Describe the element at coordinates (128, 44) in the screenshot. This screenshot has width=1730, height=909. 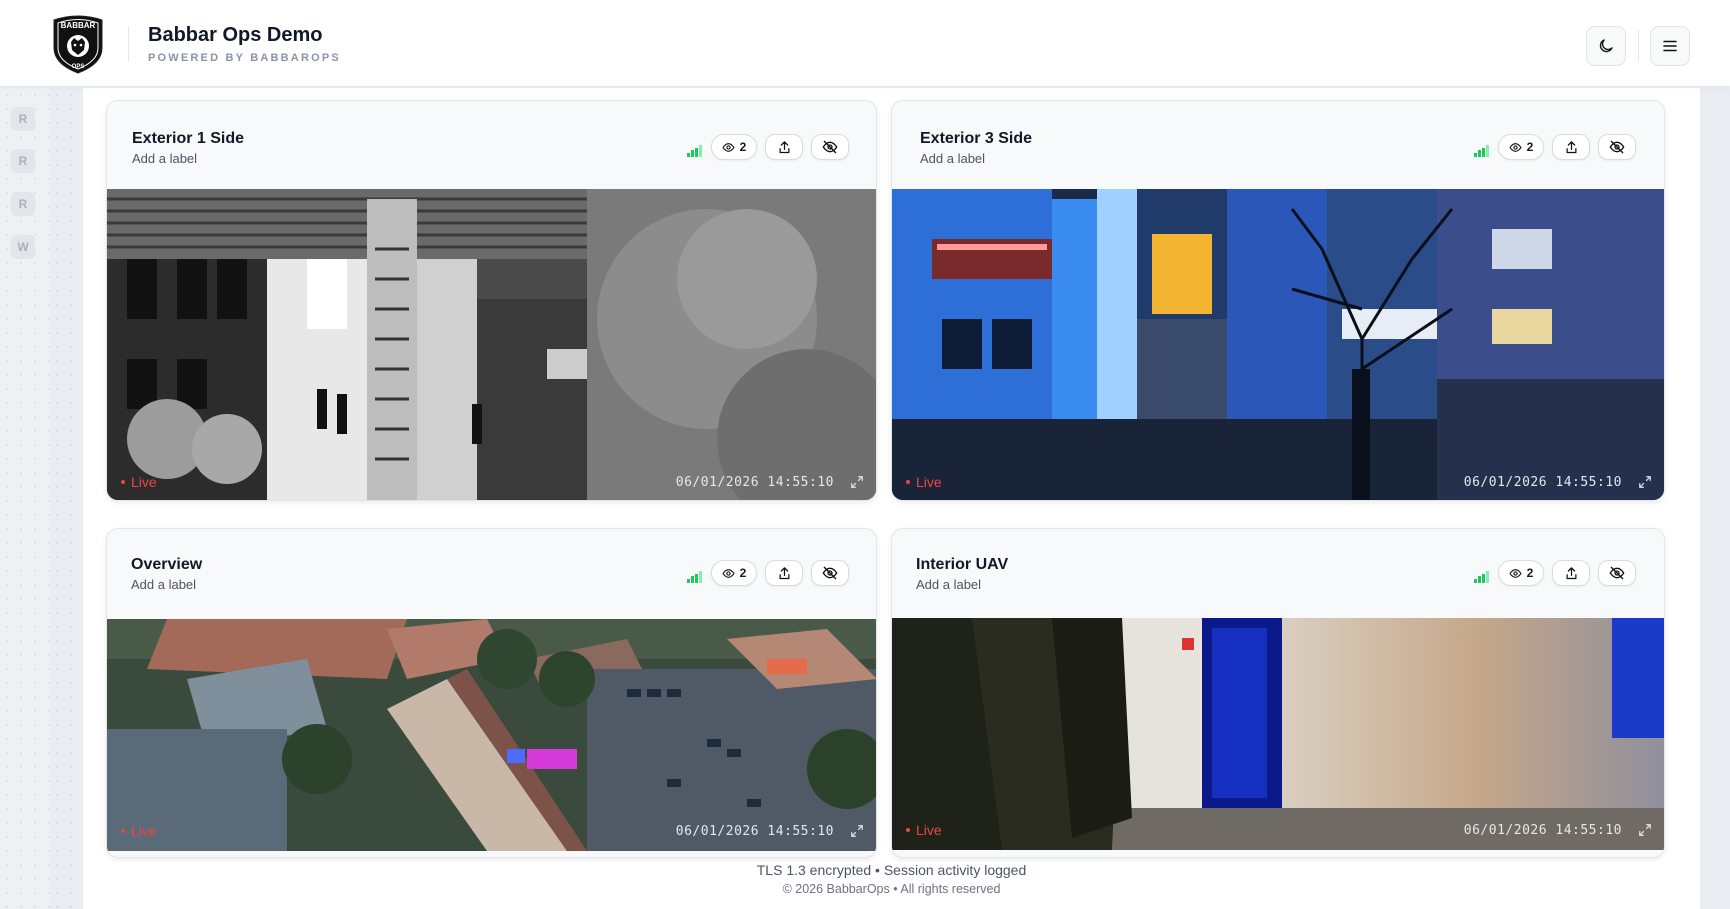
I see `header-divider` at that location.